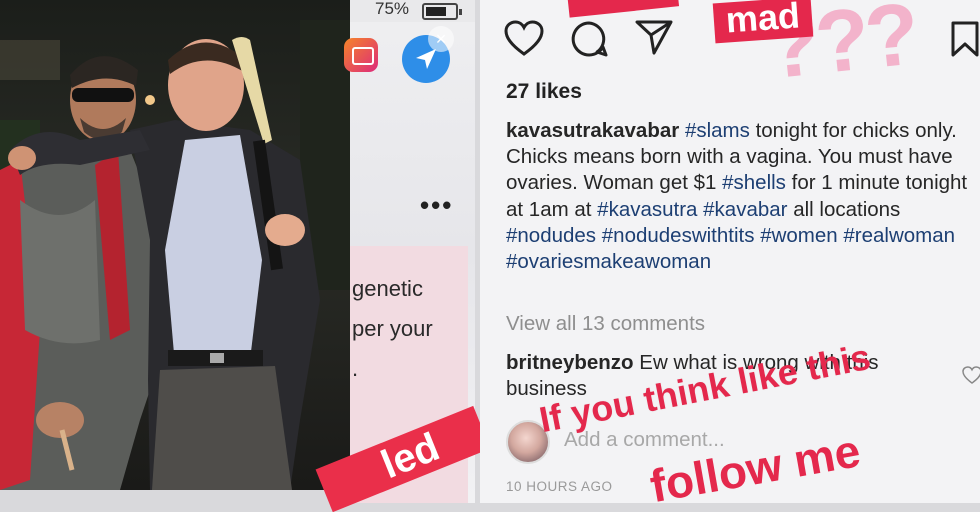 This screenshot has height=512, width=980. What do you see at coordinates (524, 38) in the screenshot?
I see `like-heart-icon` at bounding box center [524, 38].